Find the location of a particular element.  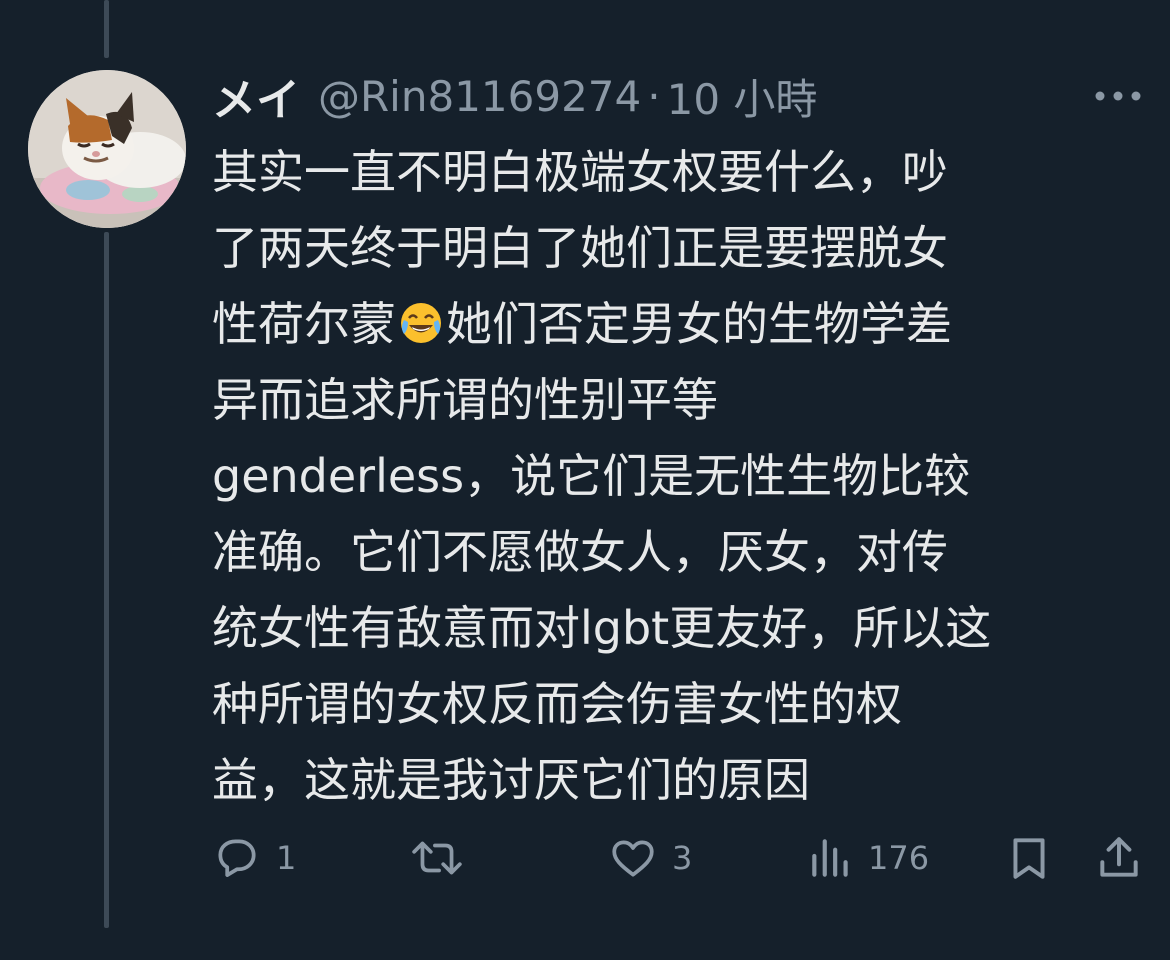

tweet-text-line: 准确。它们不愿做女人，厌女，对传 is located at coordinates (580, 552).